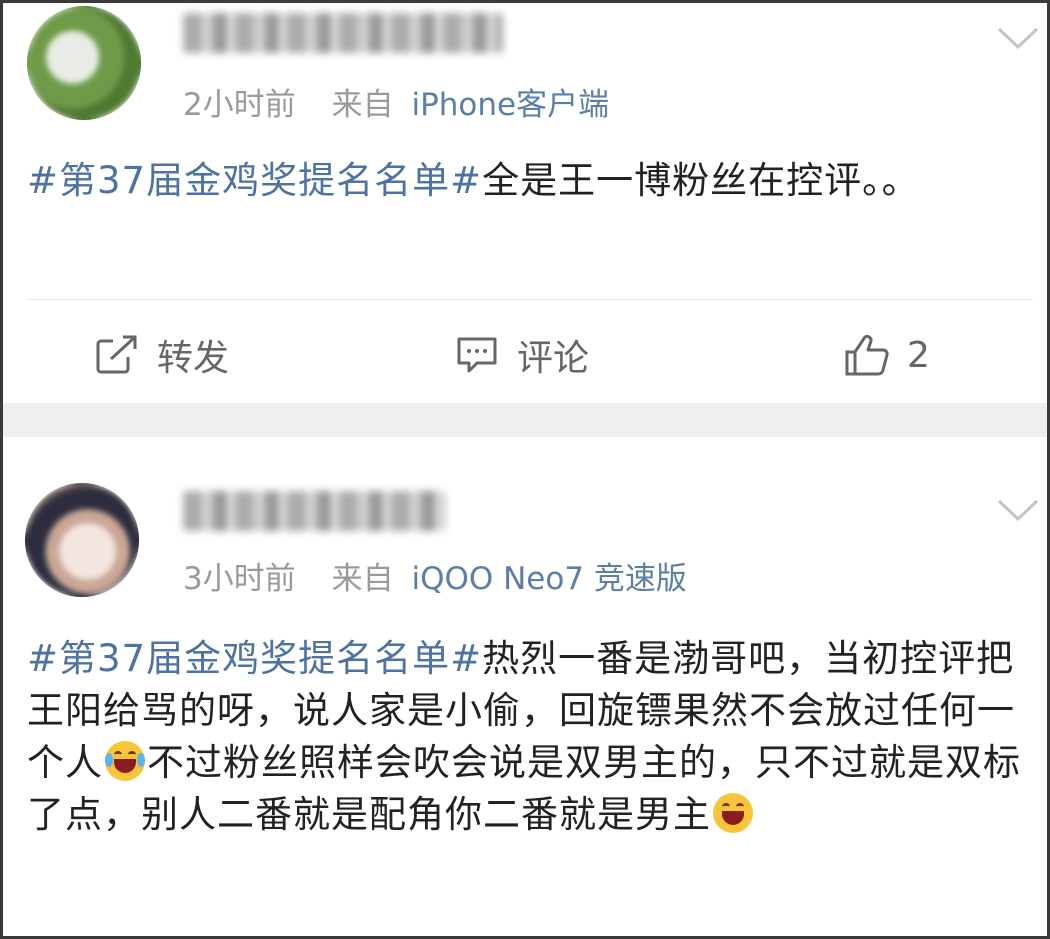  I want to click on thumbs-up-icon, so click(867, 355).